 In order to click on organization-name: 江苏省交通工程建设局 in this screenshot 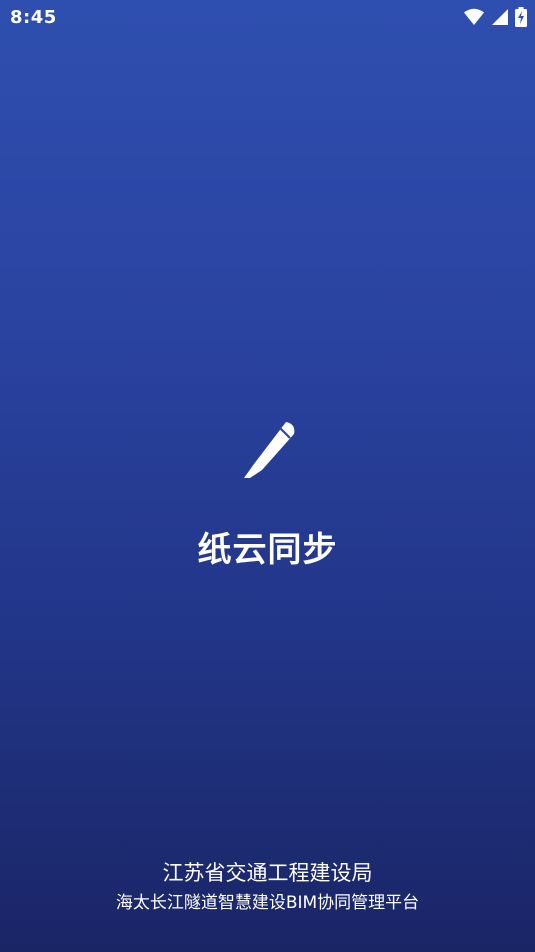, I will do `click(267, 873)`.